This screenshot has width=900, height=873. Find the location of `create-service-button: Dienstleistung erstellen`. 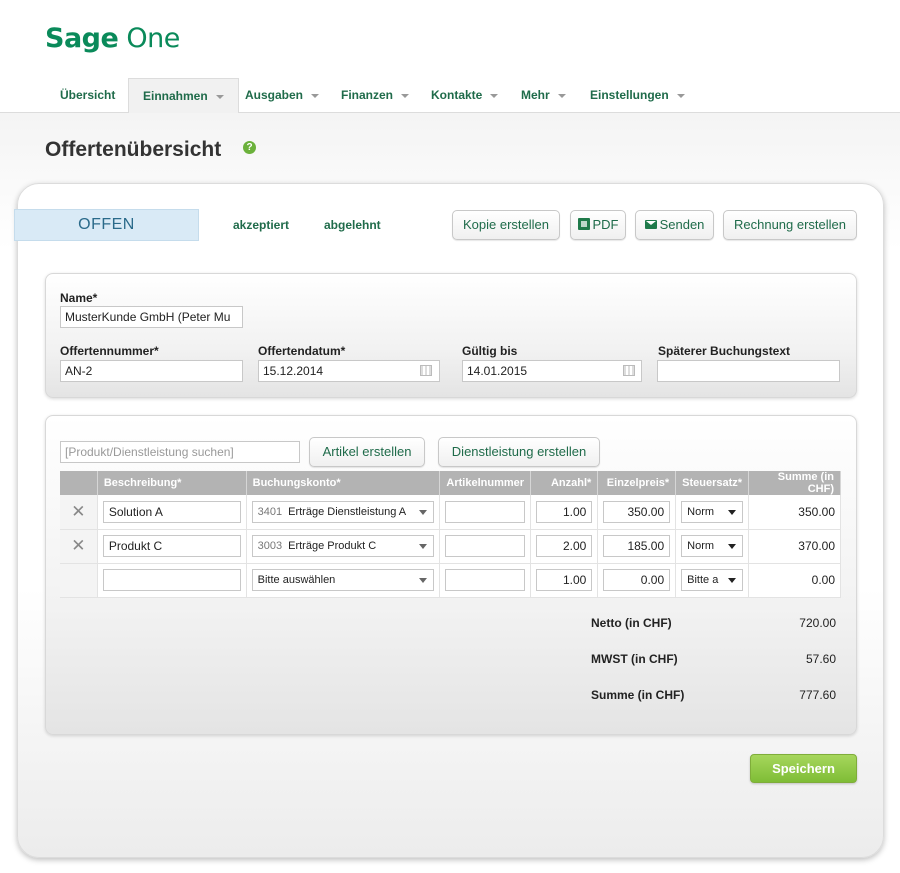

create-service-button: Dienstleistung erstellen is located at coordinates (519, 452).